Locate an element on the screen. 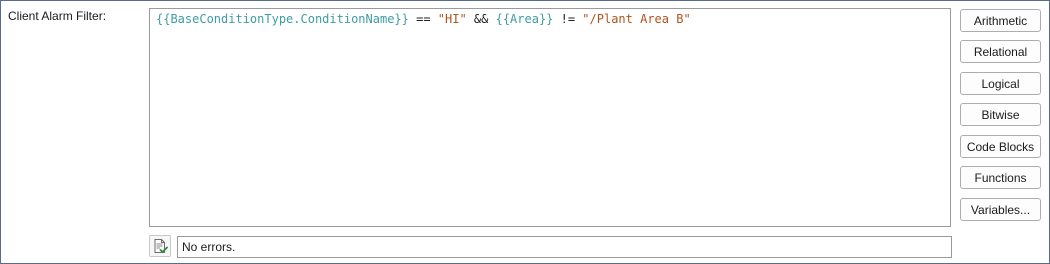 The image size is (1050, 264). client-alarm-filter-label: Client Alarm Filter: is located at coordinates (57, 16).